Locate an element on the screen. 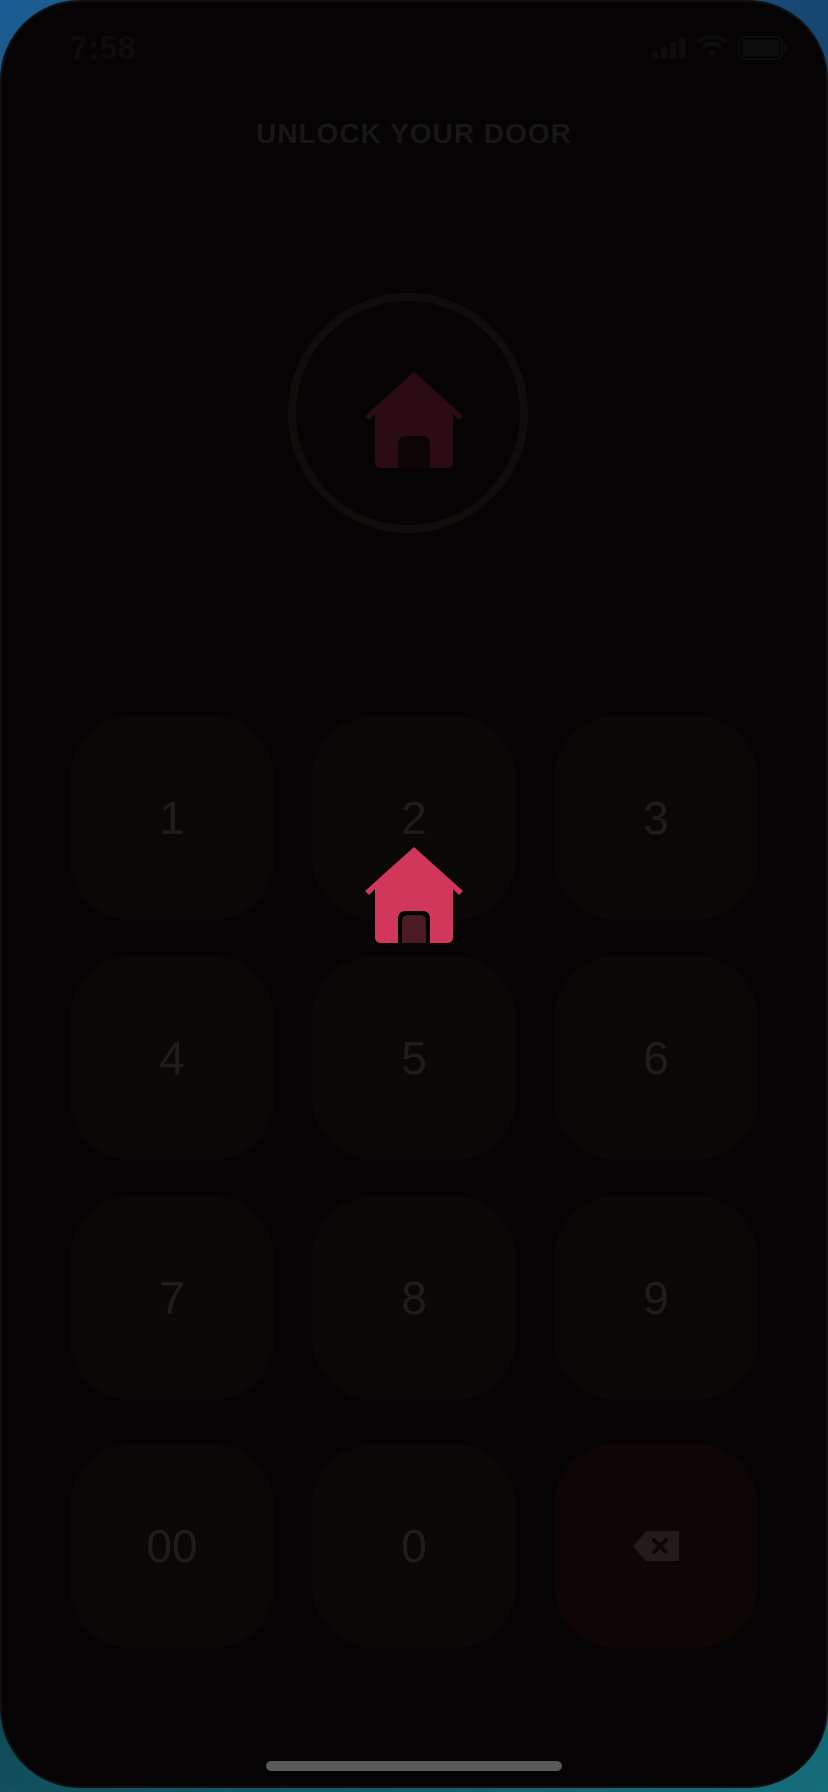 This screenshot has height=1792, width=828. key-label: 7 is located at coordinates (172, 1298).